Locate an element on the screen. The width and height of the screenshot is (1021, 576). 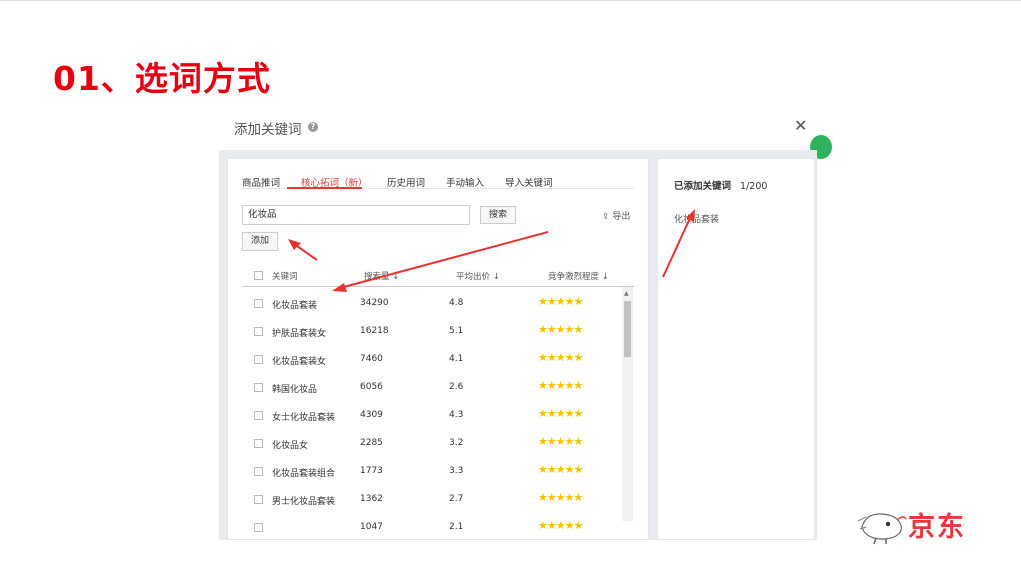
slide-title: 01、选词方式 is located at coordinates (162, 78).